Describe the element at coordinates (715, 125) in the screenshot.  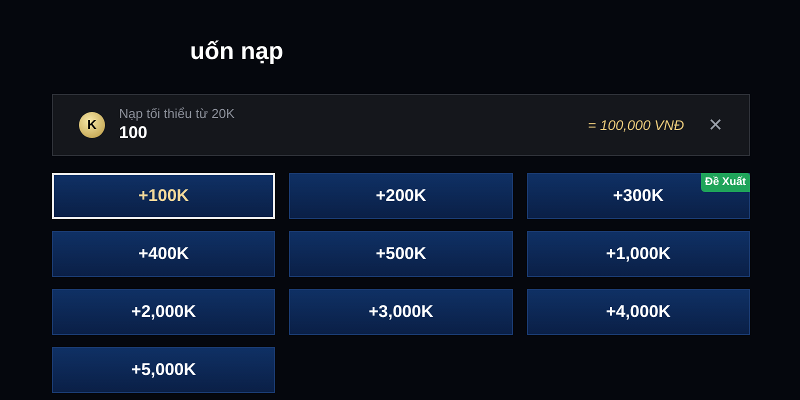
I see `clear-button: ✕` at that location.